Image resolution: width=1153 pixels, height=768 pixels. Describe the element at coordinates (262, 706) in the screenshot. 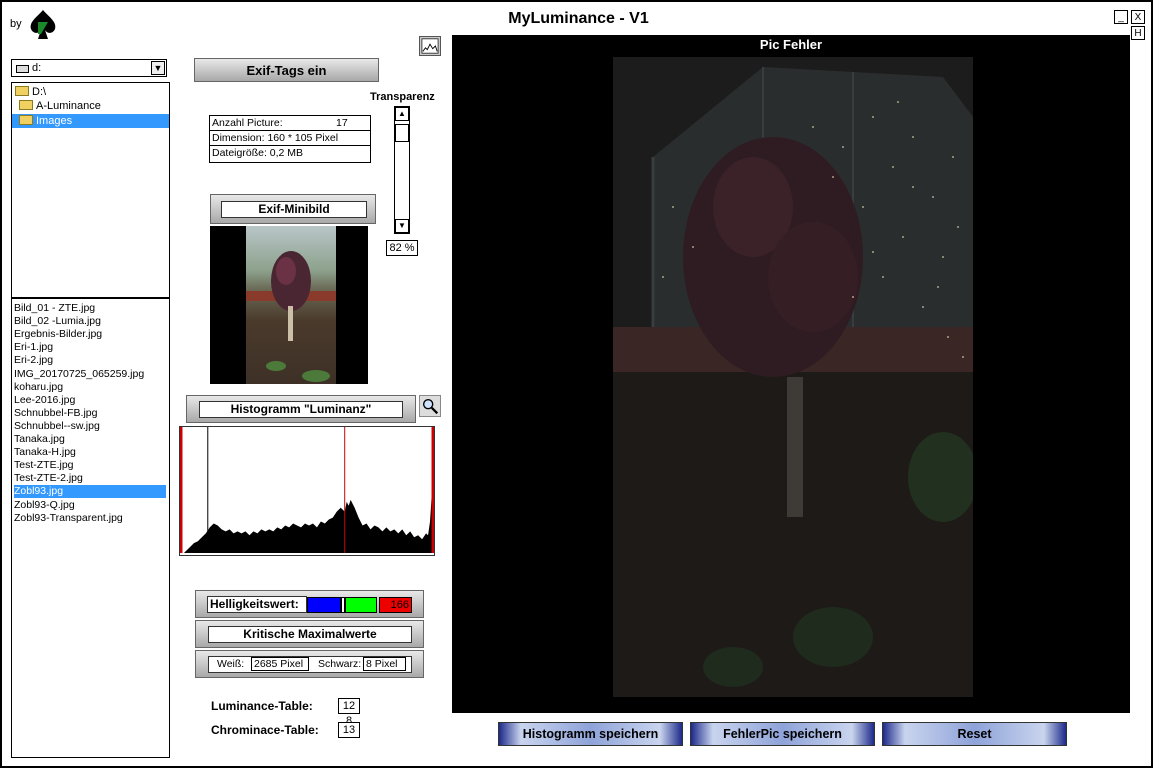

I see `luminance-table-label: Luminance-Table:` at that location.